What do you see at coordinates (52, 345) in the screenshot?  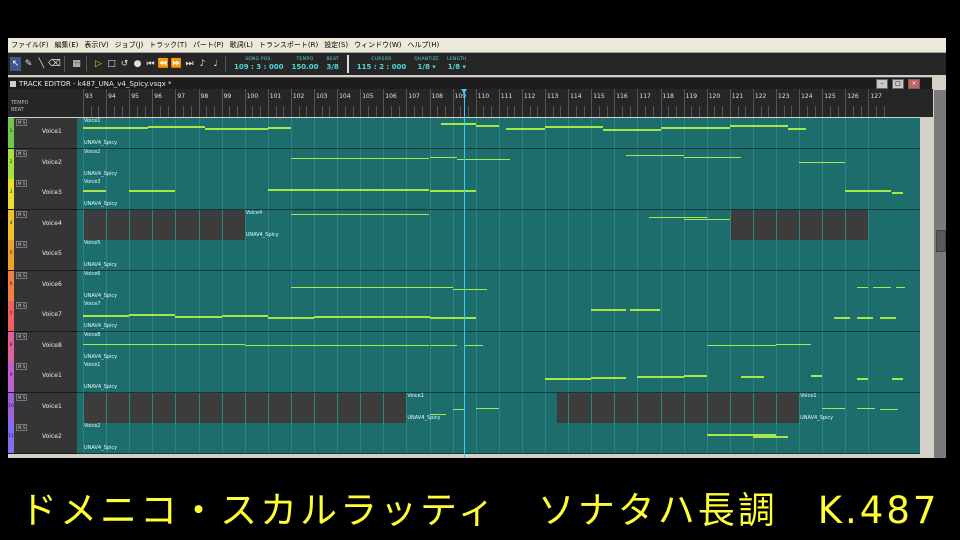 I see `track-name: Voice8` at bounding box center [52, 345].